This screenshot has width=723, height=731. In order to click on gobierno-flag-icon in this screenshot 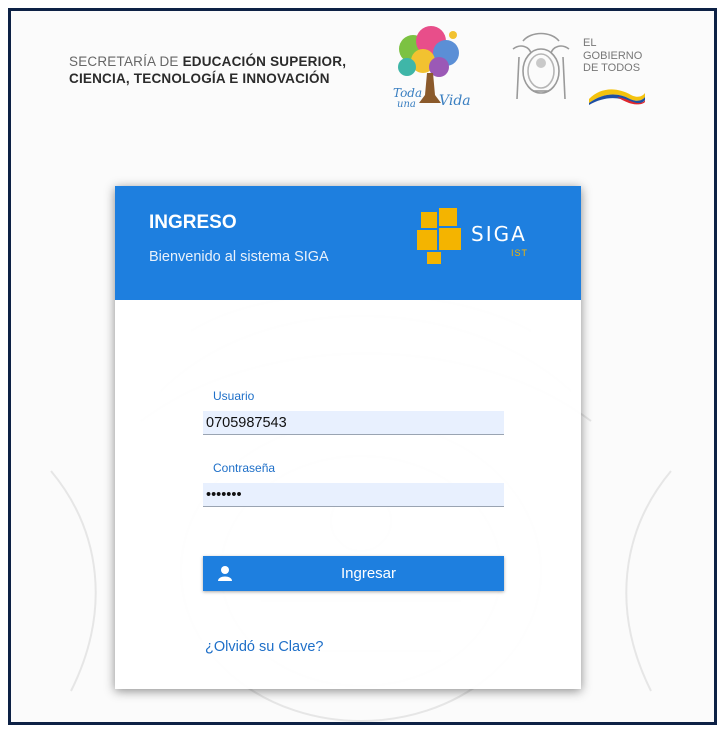, I will do `click(617, 97)`.